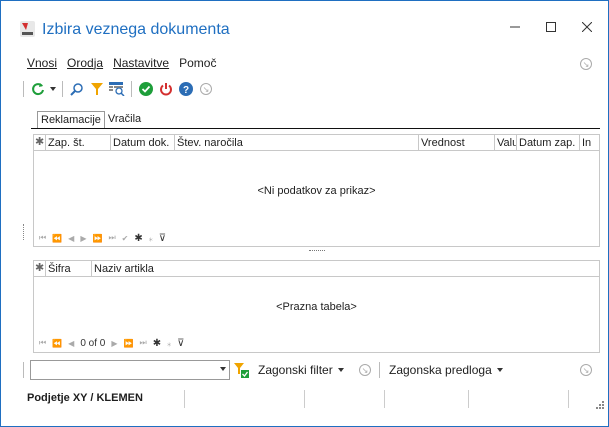  I want to click on menu-item-orodja: Orodja, so click(85, 64).